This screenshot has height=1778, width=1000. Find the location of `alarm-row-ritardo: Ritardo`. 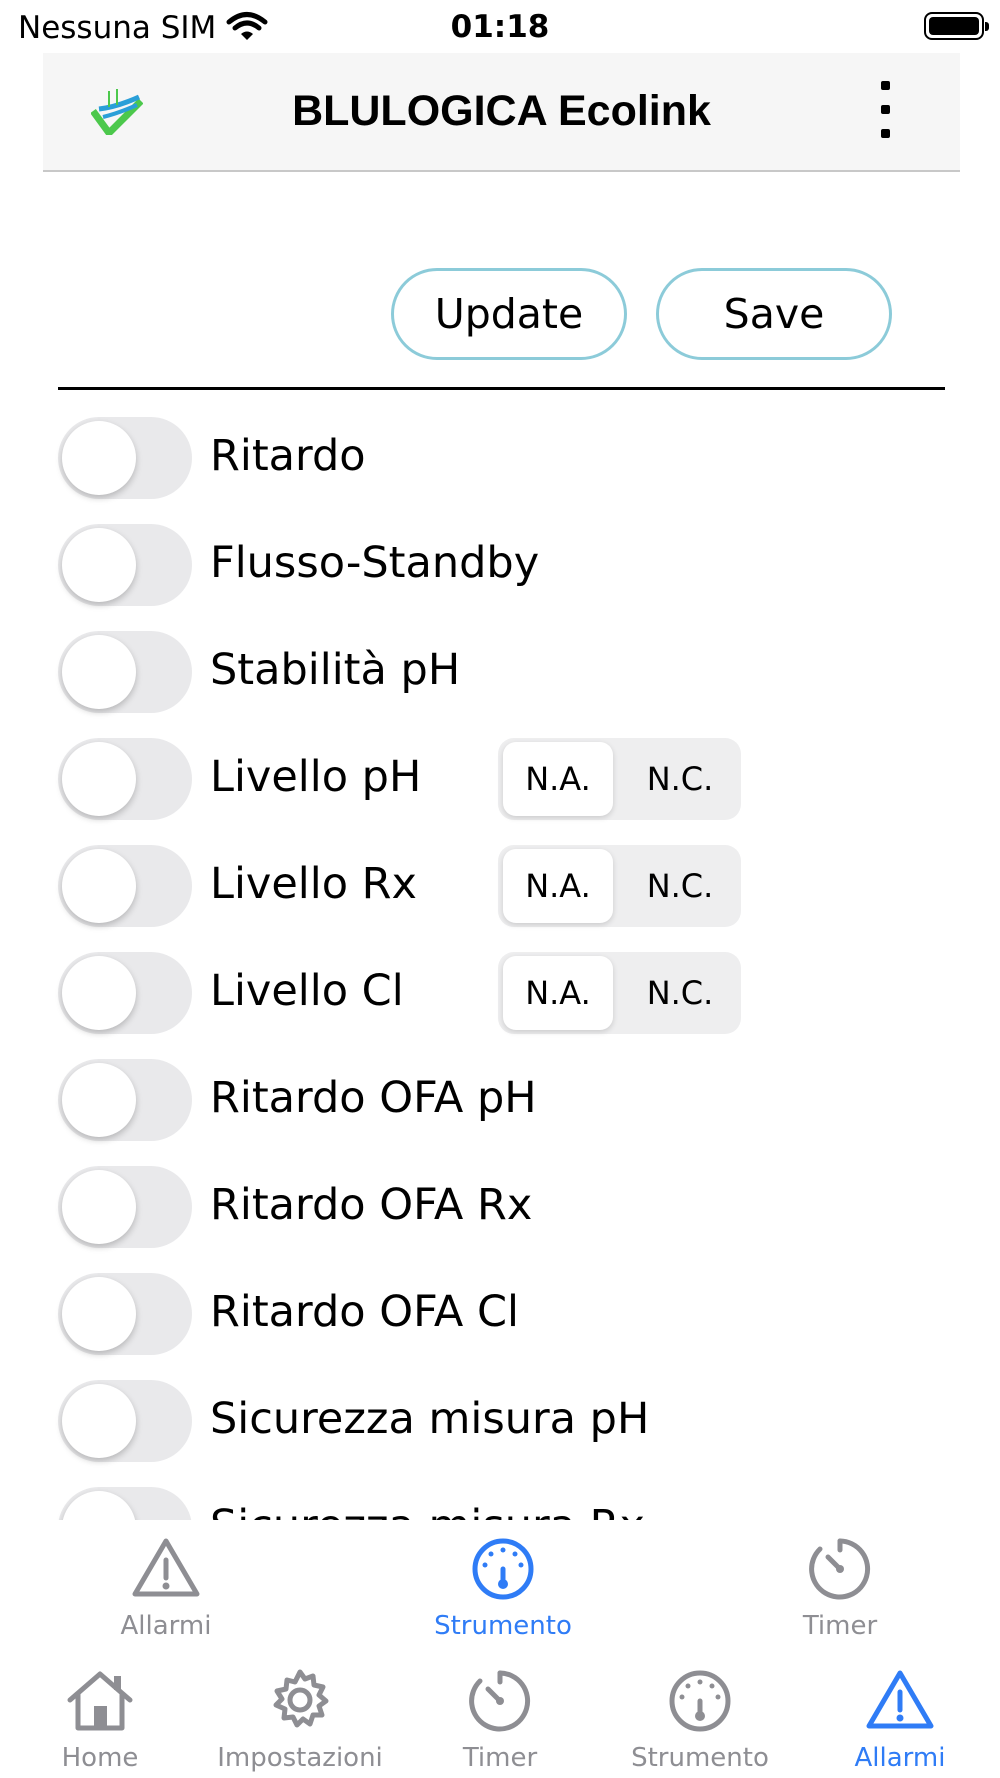

alarm-row-ritardo: Ritardo is located at coordinates (508, 459).